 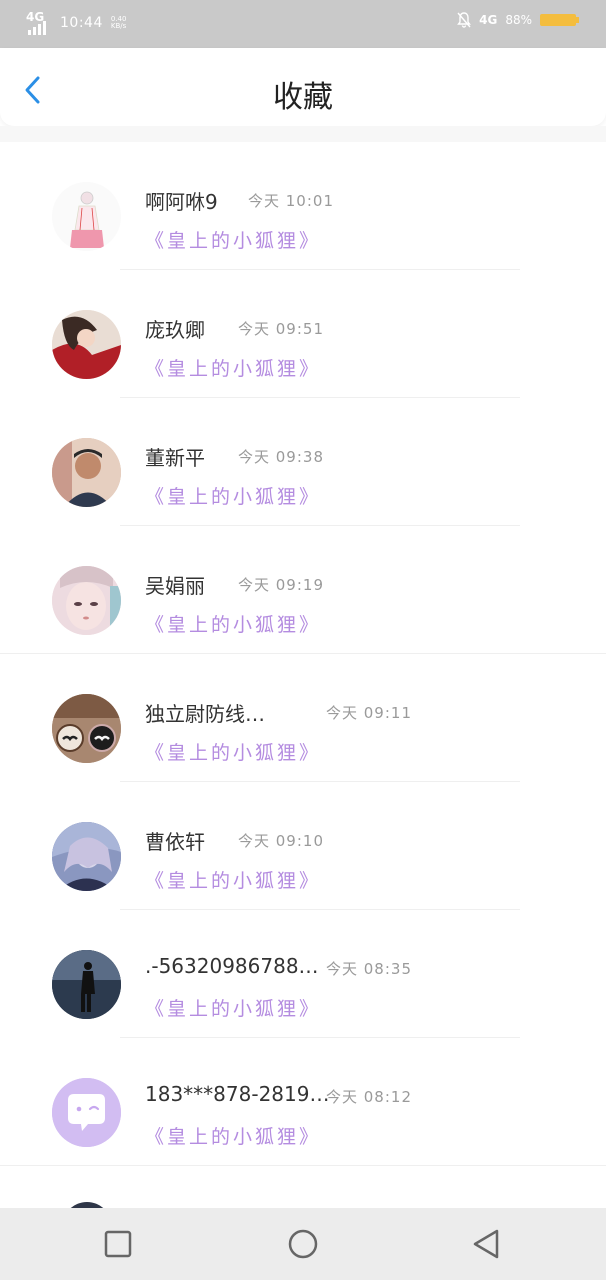 I want to click on list-item: 曹依轩 今天 09:10 《皇上的小狐狸》, so click(x=303, y=846).